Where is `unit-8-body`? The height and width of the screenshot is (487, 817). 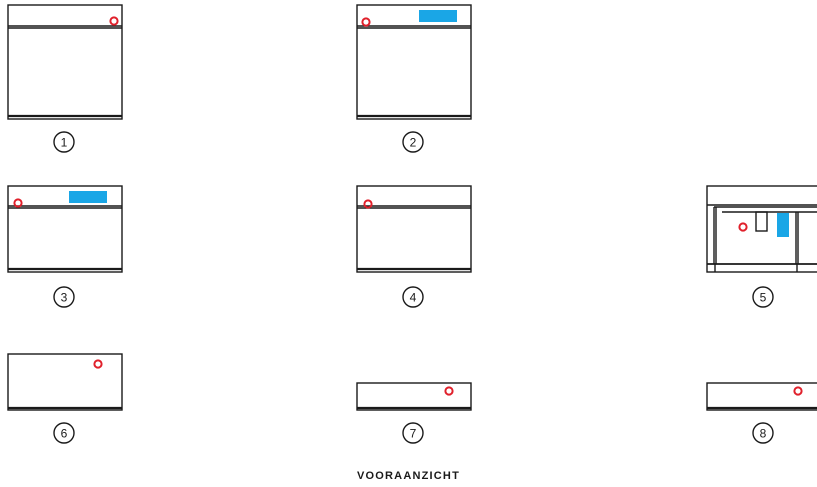
unit-8-body is located at coordinates (761, 396).